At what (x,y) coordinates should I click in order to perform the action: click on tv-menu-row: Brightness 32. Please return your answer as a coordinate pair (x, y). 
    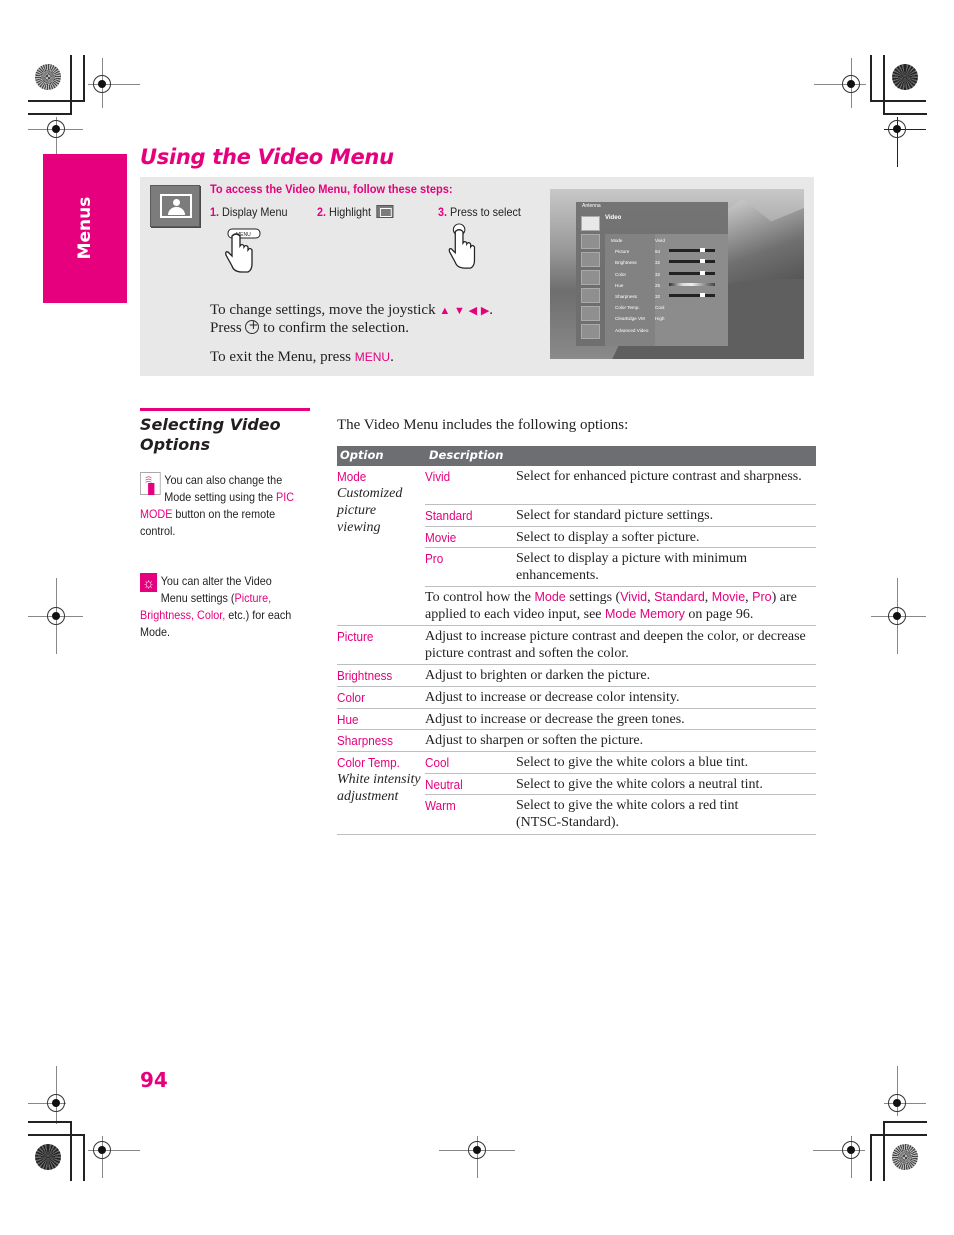
    Looking at the image, I should click on (665, 262).